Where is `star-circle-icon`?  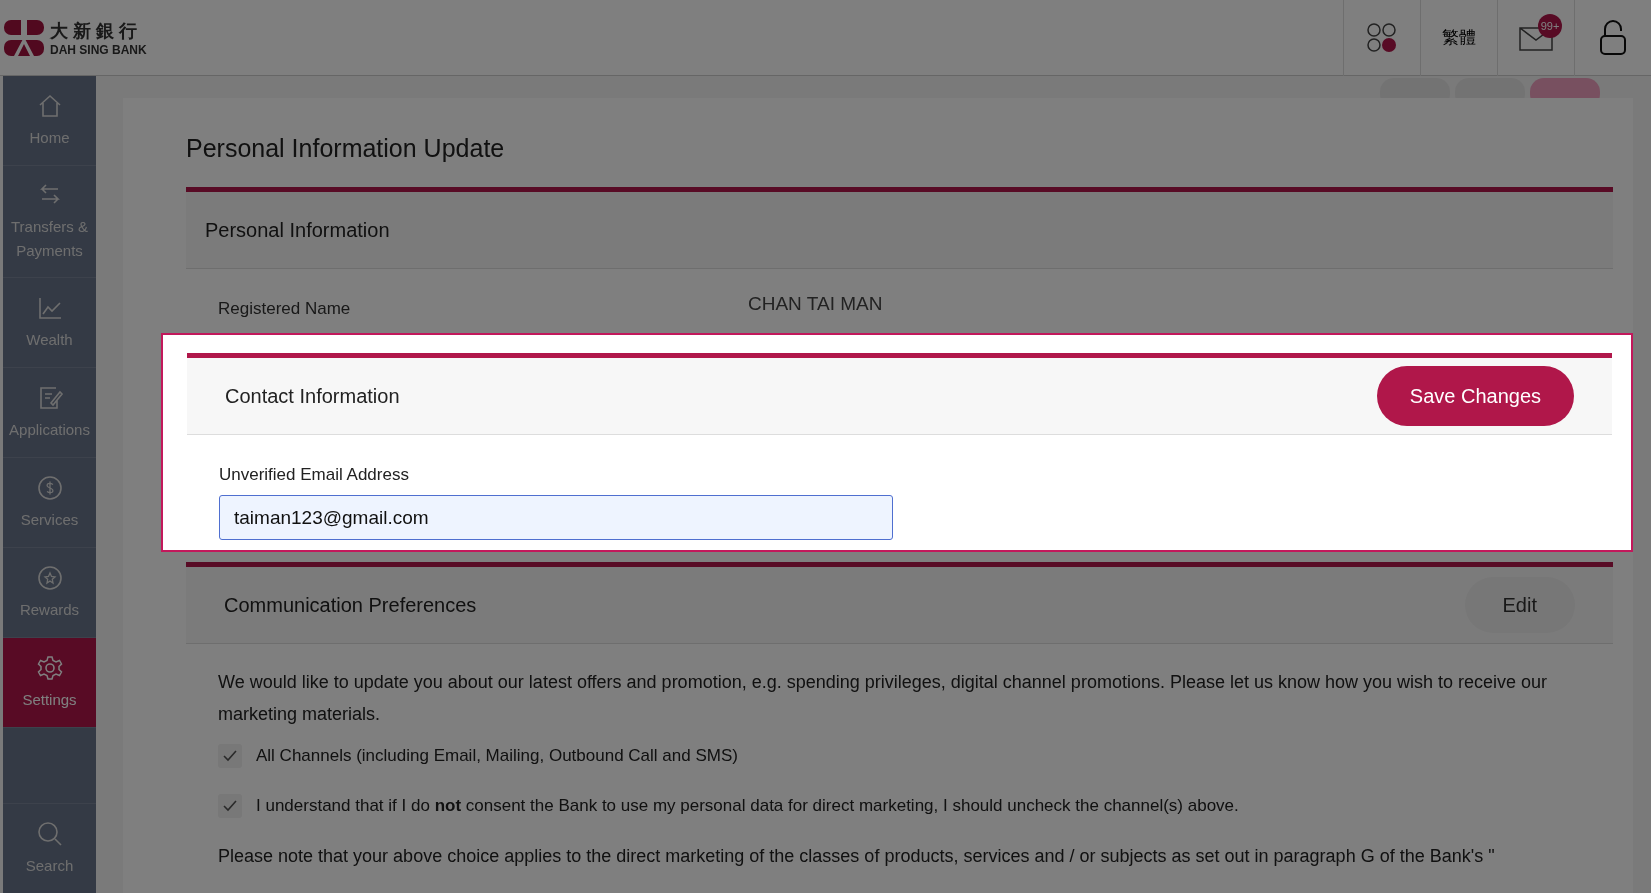
star-circle-icon is located at coordinates (49, 577).